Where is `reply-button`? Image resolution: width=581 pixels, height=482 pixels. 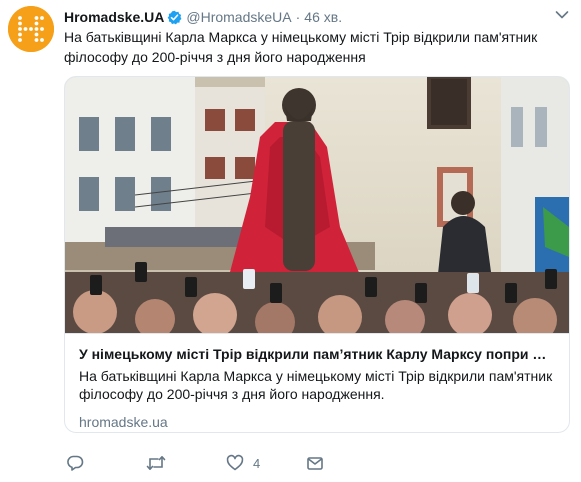 reply-button is located at coordinates (75, 463).